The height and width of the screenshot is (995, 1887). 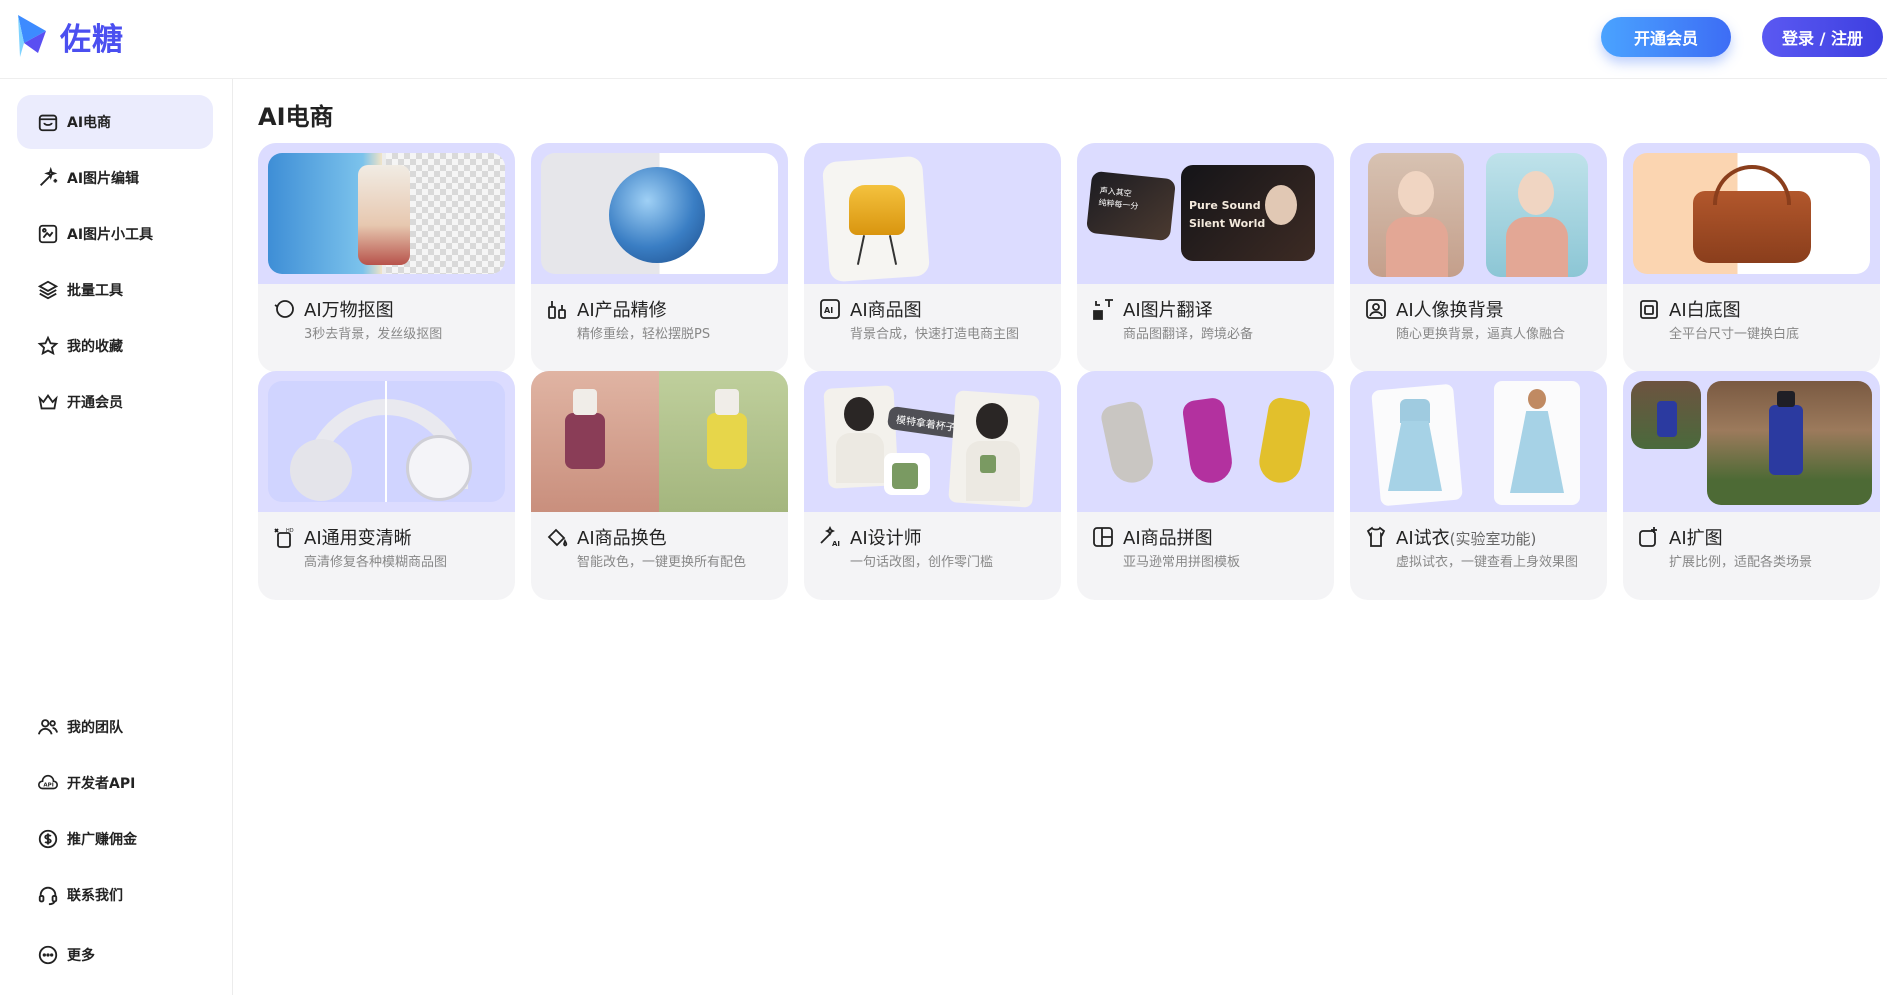 I want to click on crown-icon, so click(x=48, y=402).